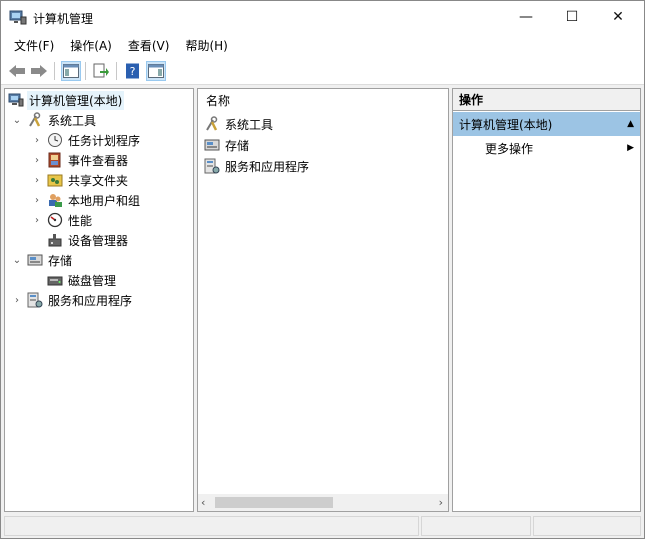 This screenshot has height=539, width=645. Describe the element at coordinates (92, 280) in the screenshot. I see `tree-label: 磁盘管理` at that location.